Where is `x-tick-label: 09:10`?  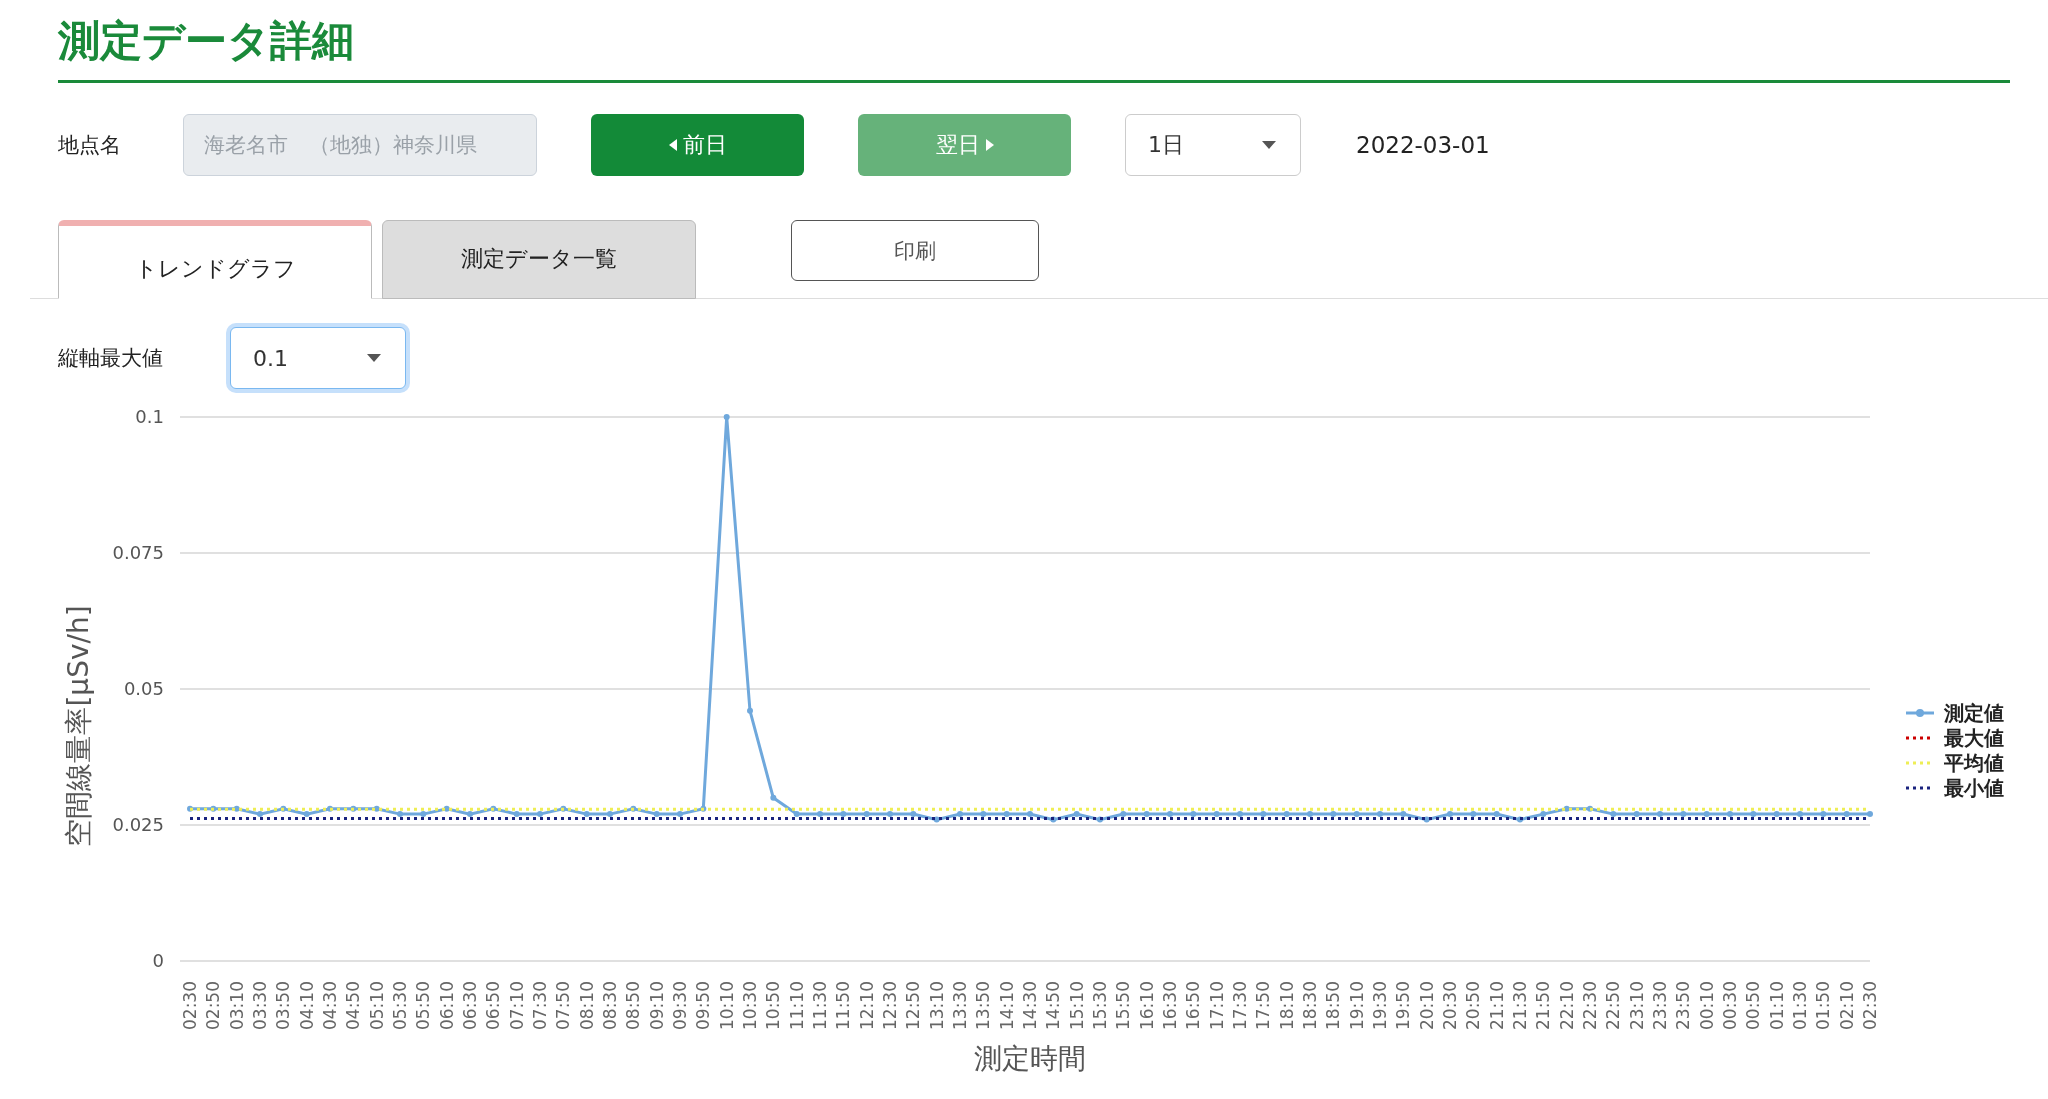
x-tick-label: 09:10 is located at coordinates (656, 1005).